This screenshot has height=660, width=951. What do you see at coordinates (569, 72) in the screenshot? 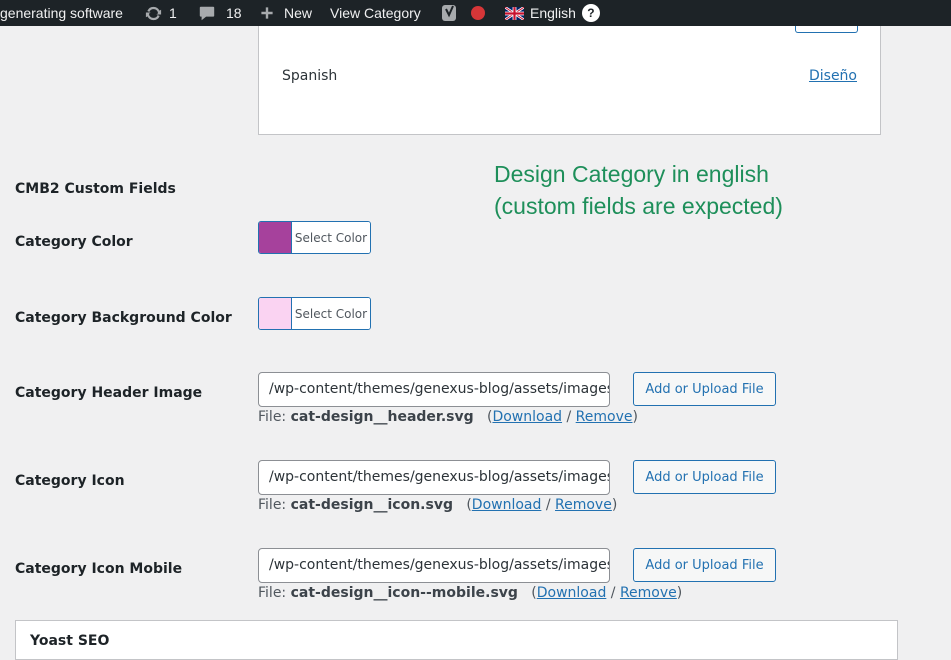
I see `translations-box: Spanish Diseño` at bounding box center [569, 72].